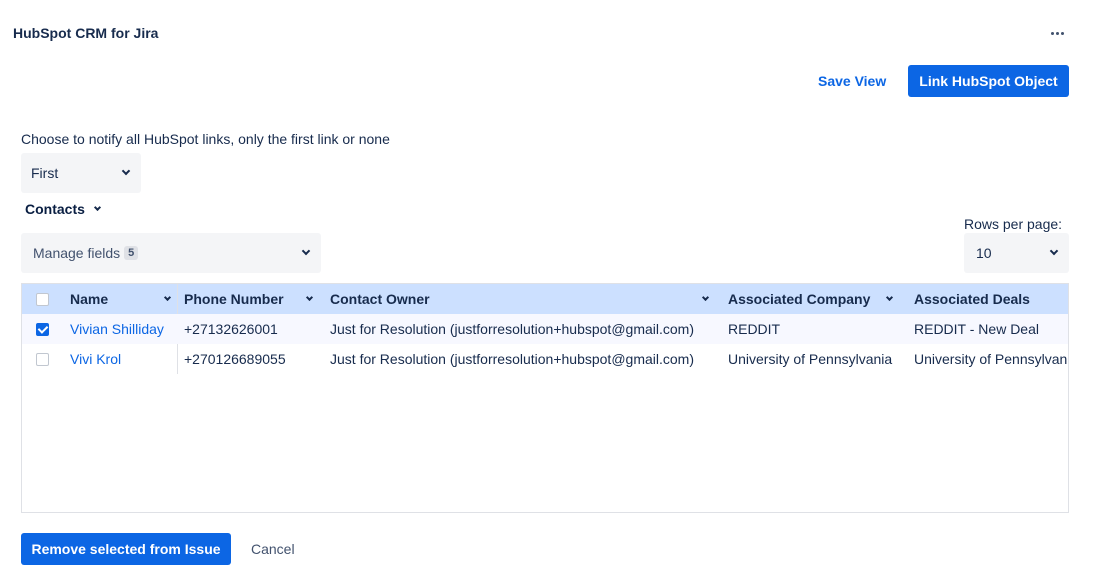 The image size is (1094, 587). I want to click on remove-selected-button: Remove selected from Issue, so click(126, 549).